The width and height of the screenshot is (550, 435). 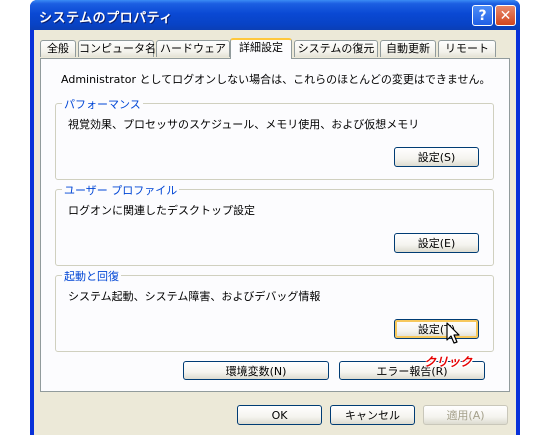 I want to click on tab-hardware: ハードウェア, so click(x=193, y=48).